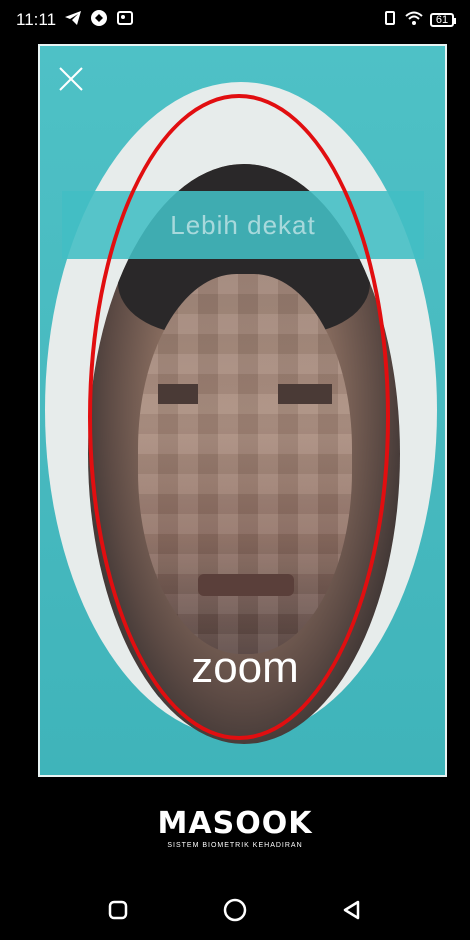  Describe the element at coordinates (118, 910) in the screenshot. I see `recent-apps-icon` at that location.